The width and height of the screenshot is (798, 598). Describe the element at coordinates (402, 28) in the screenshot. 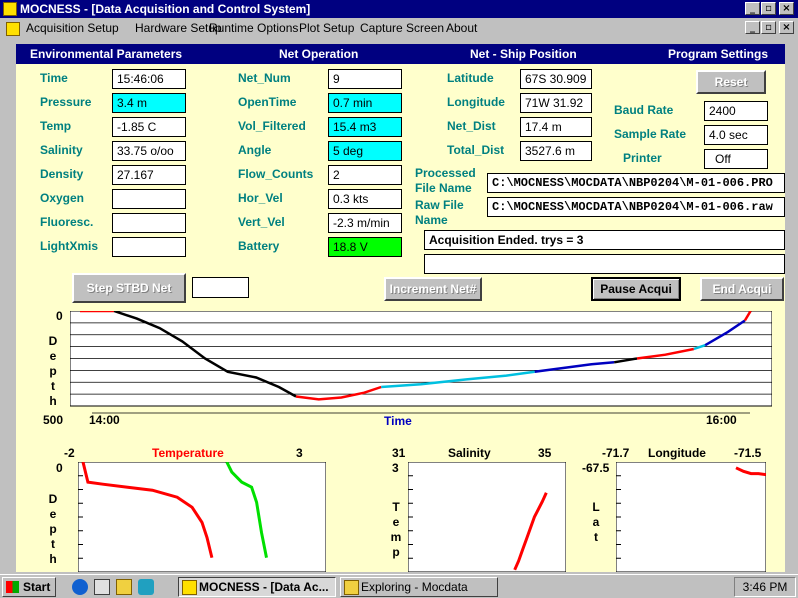

I see `menu-capture-screen: Capture Screen` at that location.